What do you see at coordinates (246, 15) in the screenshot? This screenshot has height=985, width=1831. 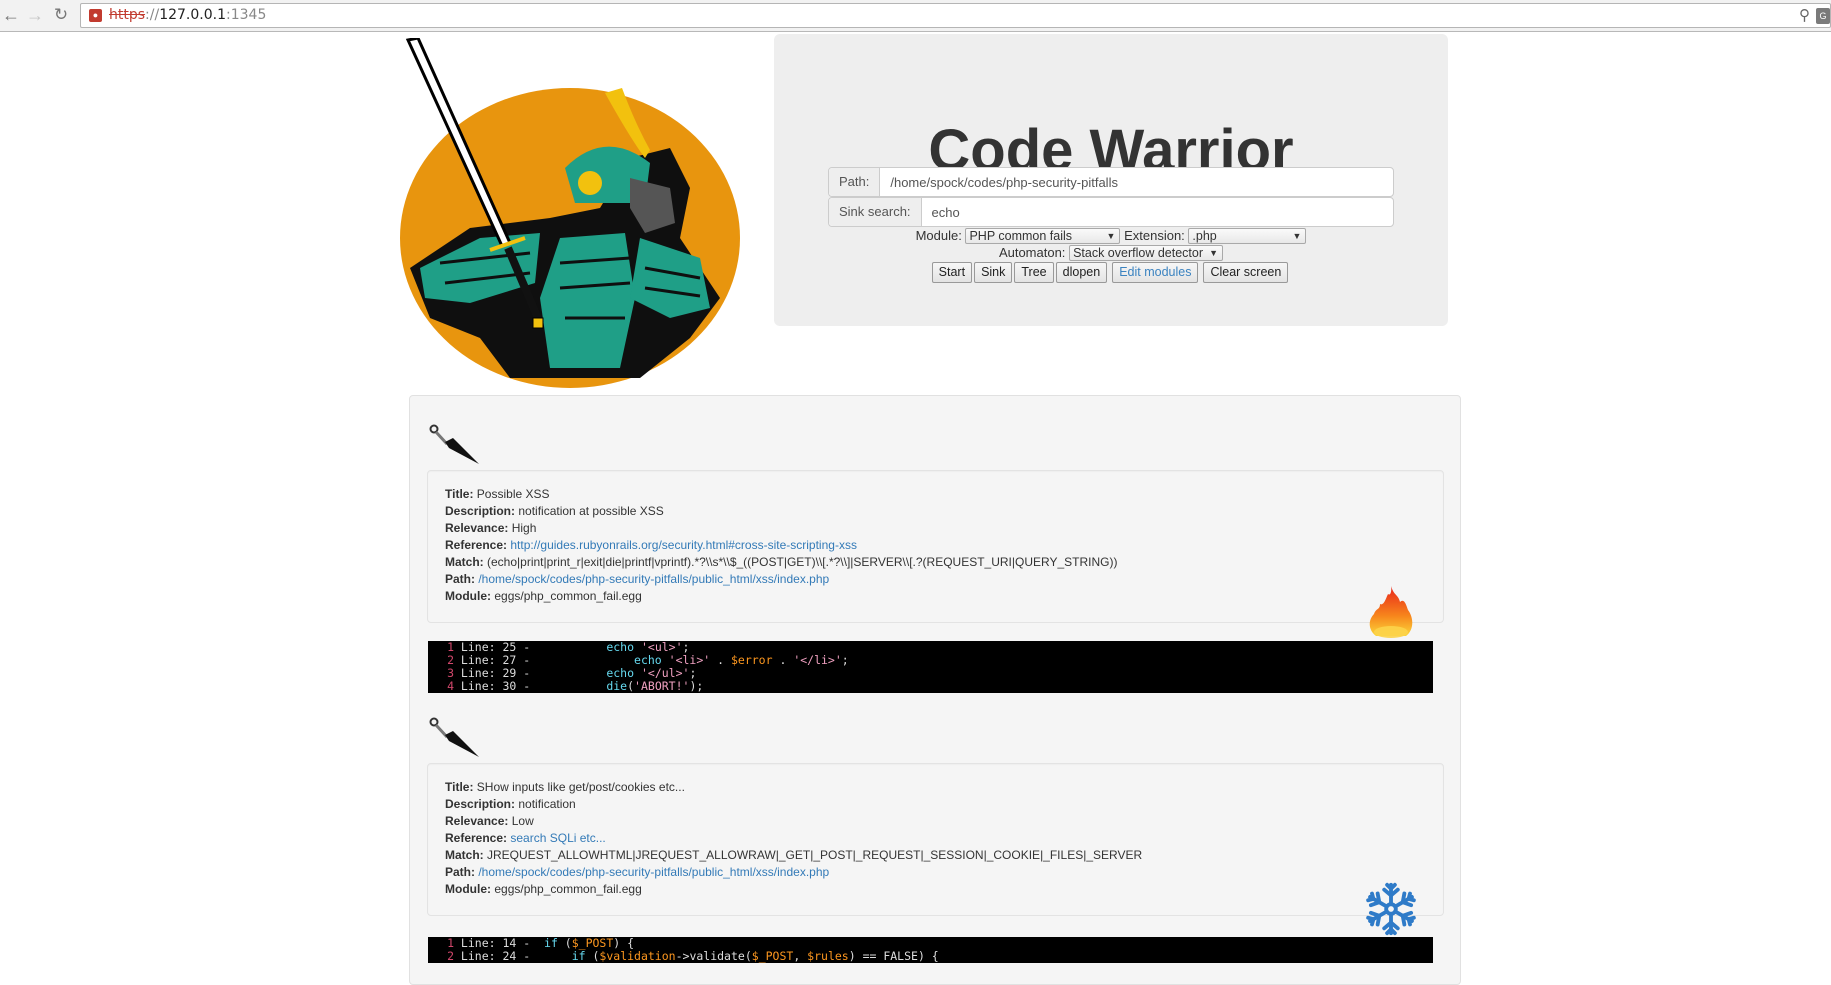 I see `url-port: :1345` at bounding box center [246, 15].